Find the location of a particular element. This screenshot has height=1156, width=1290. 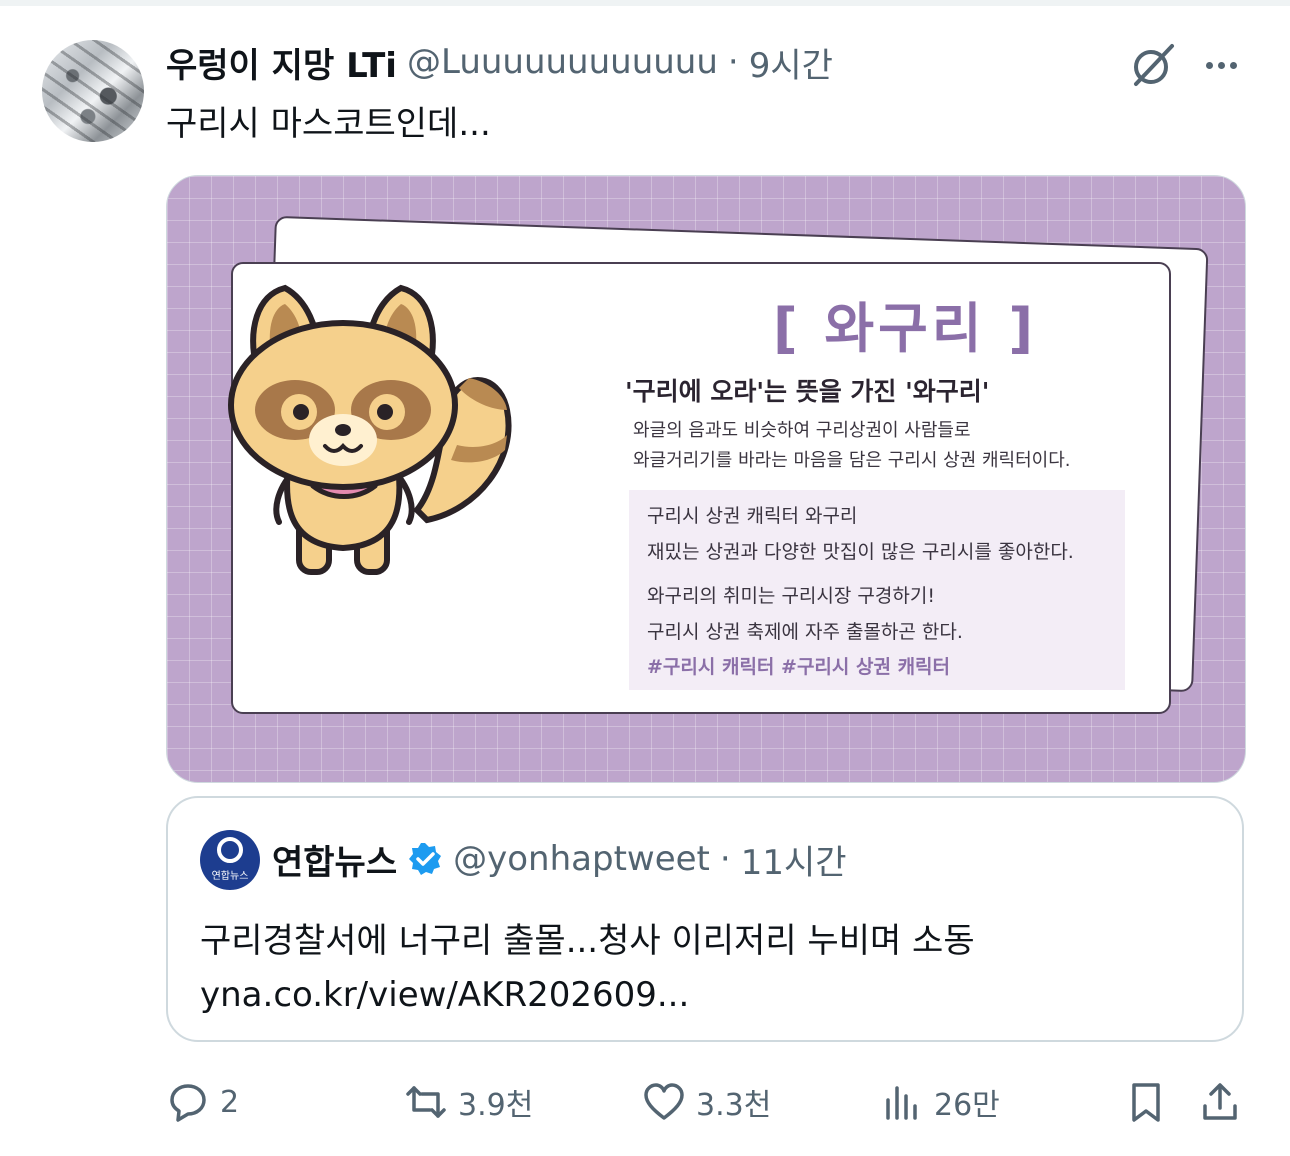

author-avatar is located at coordinates (93, 91).